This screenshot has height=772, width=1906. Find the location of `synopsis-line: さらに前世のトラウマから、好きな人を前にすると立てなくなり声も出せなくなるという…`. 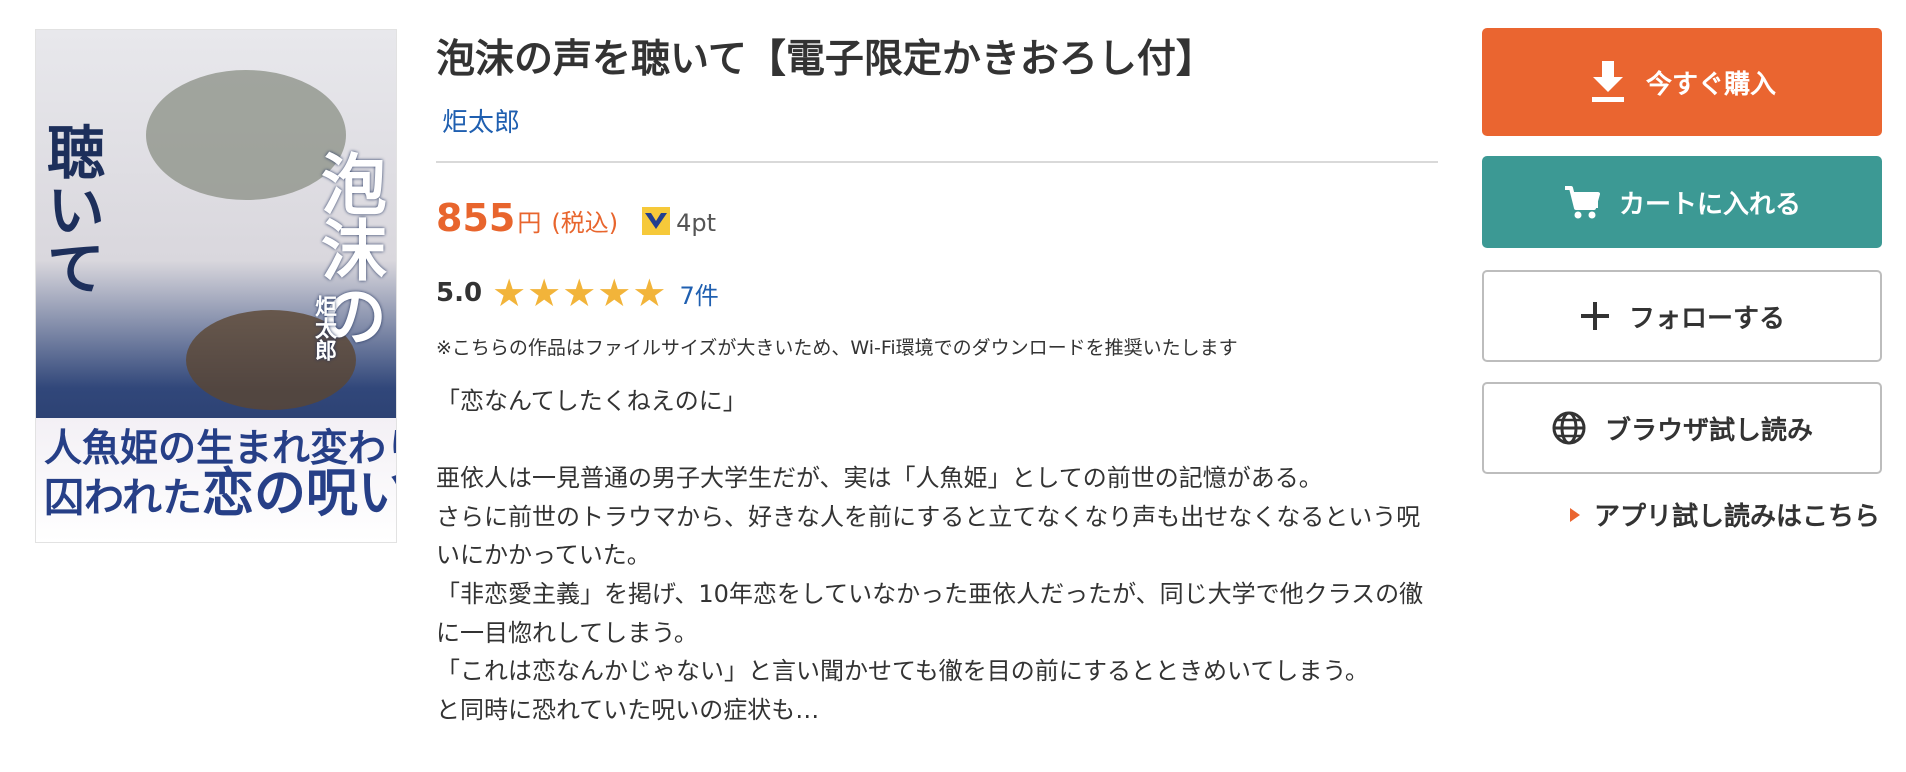

synopsis-line: さらに前世のトラウマから、好きな人を前にすると立てなくなり声も出せなくなるという… is located at coordinates (928, 536).